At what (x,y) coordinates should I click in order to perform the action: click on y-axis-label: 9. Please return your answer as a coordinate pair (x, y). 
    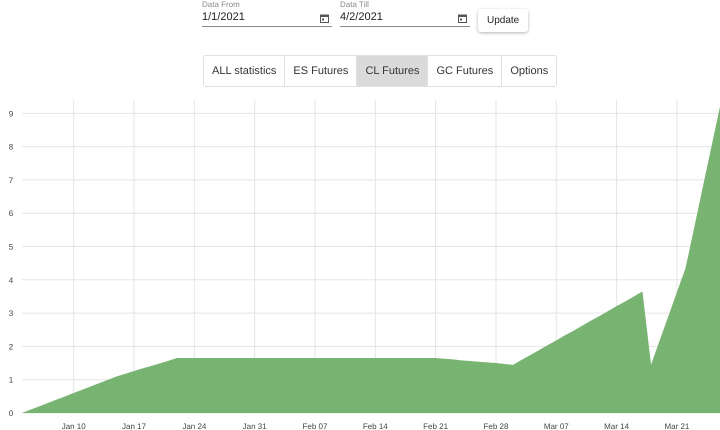
    Looking at the image, I should click on (11, 113).